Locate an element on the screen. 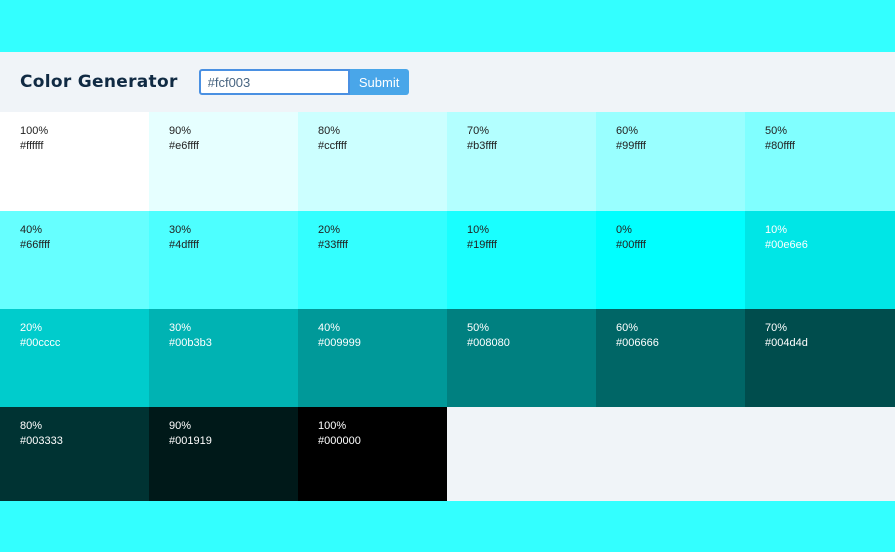 This screenshot has height=552, width=895. color-swatch: 40% #009999 is located at coordinates (372, 358).